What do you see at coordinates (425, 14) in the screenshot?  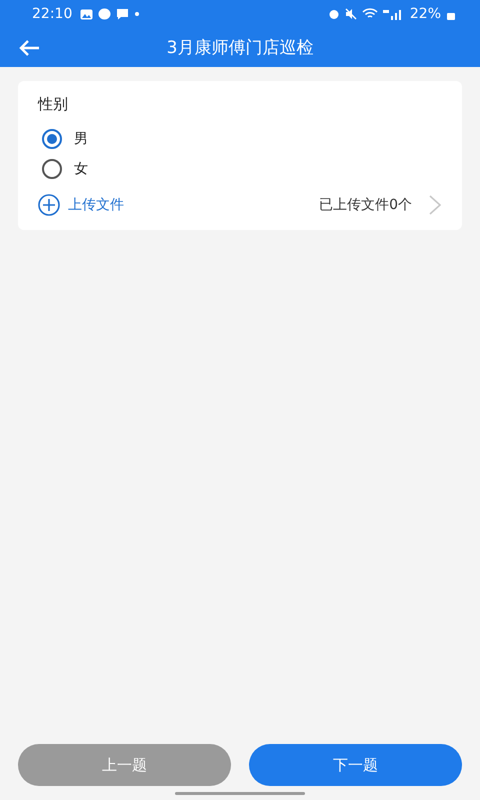 I see `battery-percent: 22%` at bounding box center [425, 14].